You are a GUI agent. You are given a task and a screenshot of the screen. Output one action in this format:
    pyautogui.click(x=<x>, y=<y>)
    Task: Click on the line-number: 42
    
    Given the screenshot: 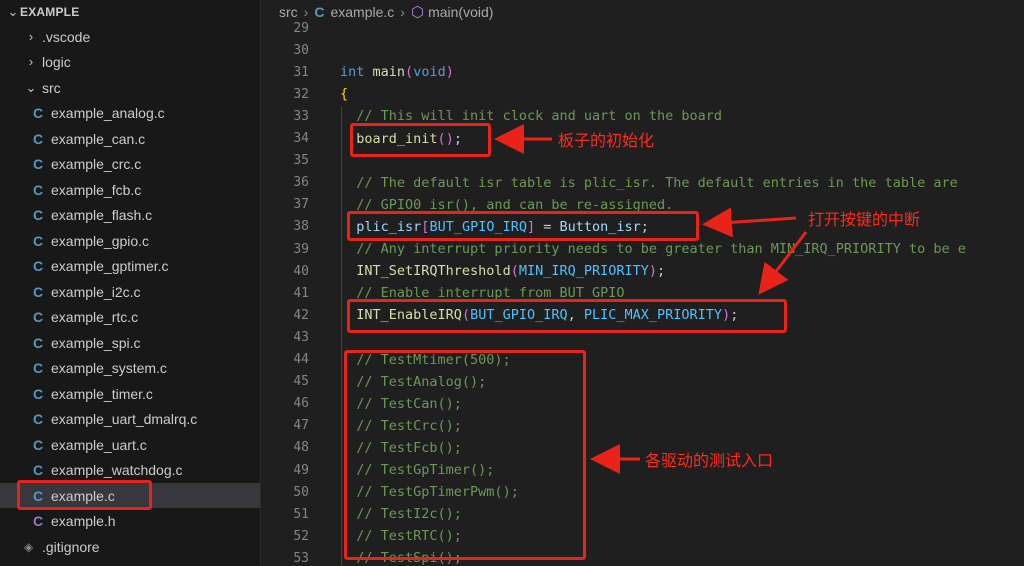 What is the action you would take?
    pyautogui.click(x=301, y=315)
    